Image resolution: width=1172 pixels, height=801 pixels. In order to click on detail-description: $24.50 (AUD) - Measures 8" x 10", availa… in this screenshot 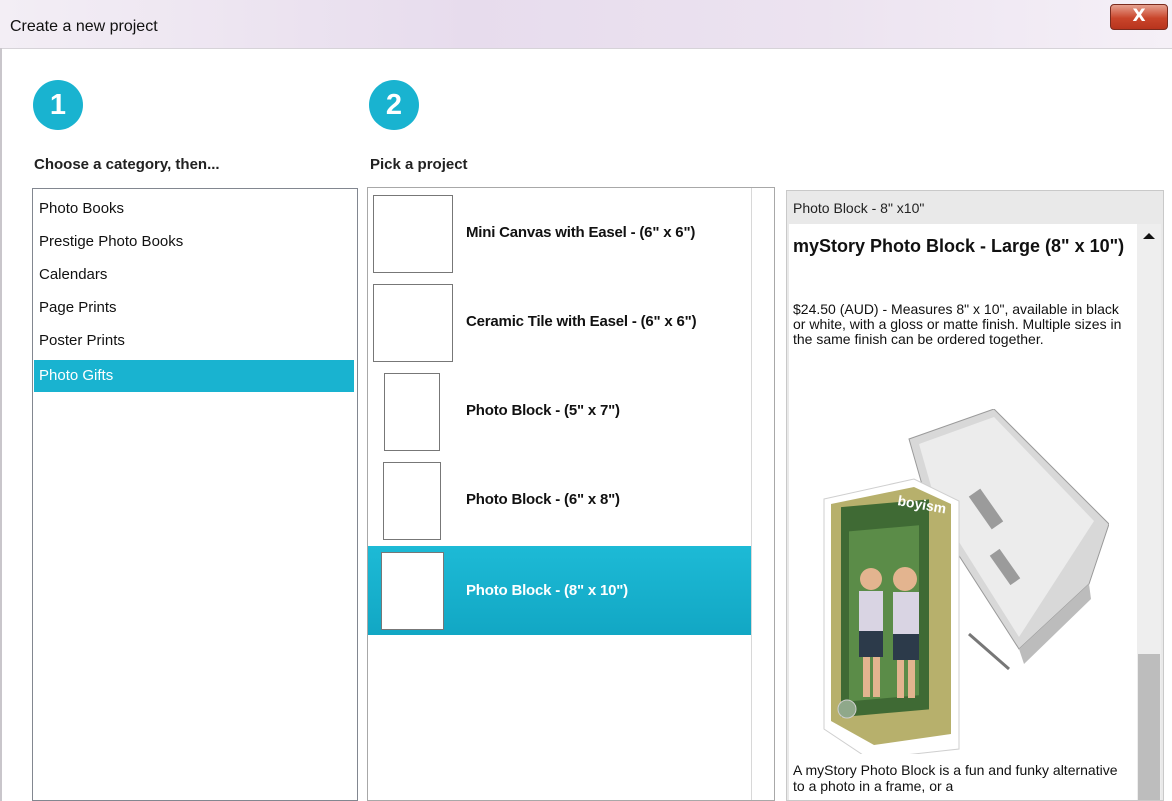, I will do `click(957, 324)`.